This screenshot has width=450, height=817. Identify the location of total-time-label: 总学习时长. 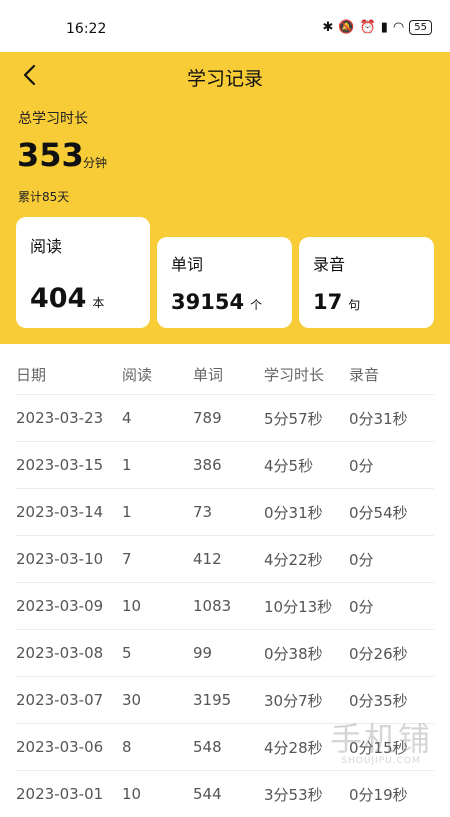
(53, 119).